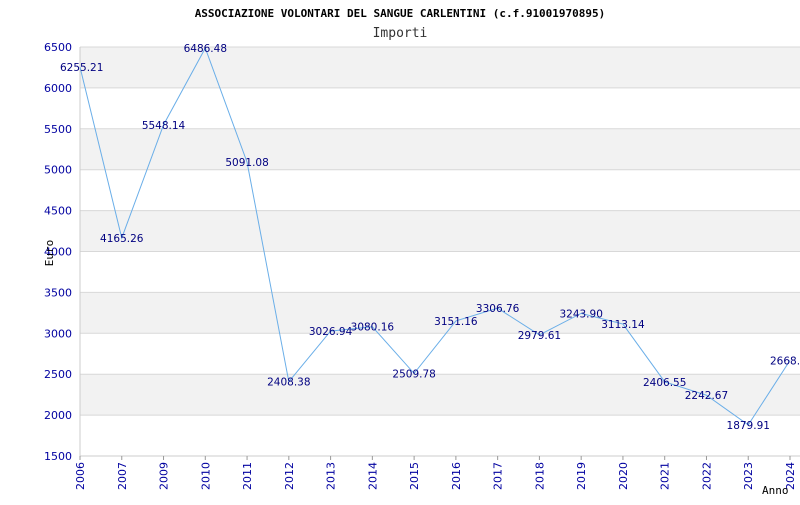  I want to click on x-tick-label: 2020, so click(623, 476).